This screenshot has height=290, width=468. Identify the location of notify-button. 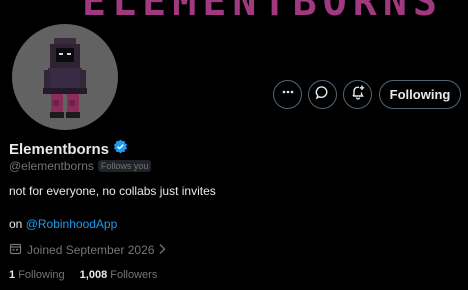
(357, 94).